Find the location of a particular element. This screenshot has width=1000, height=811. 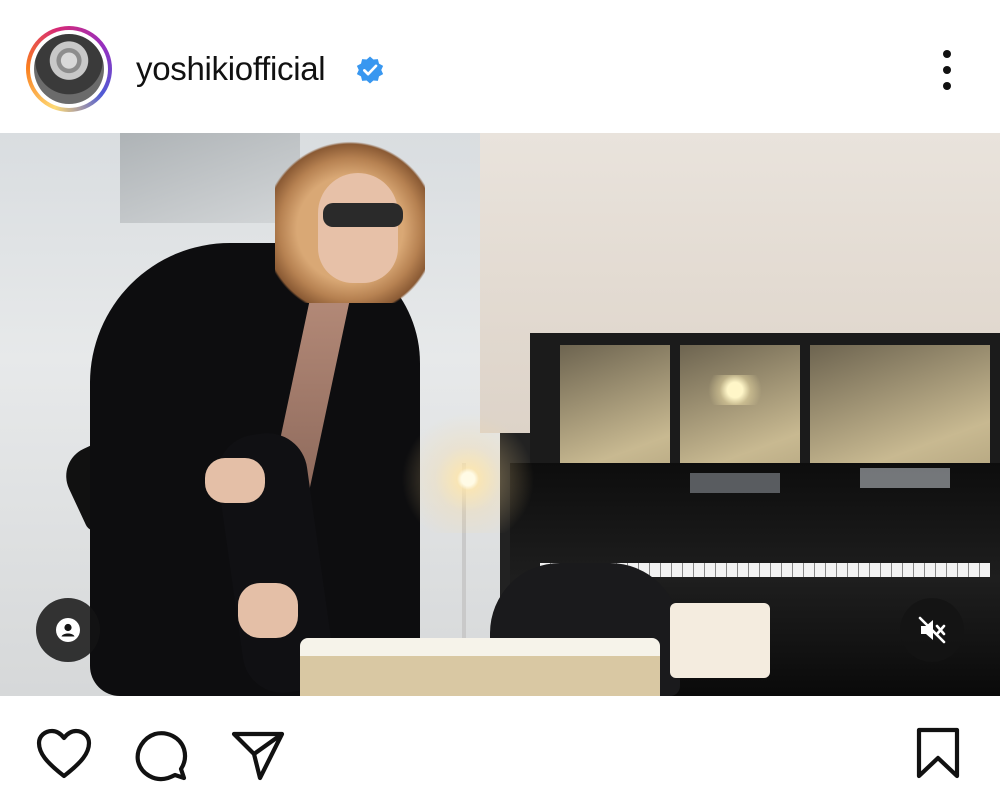

user-icon is located at coordinates (68, 630).